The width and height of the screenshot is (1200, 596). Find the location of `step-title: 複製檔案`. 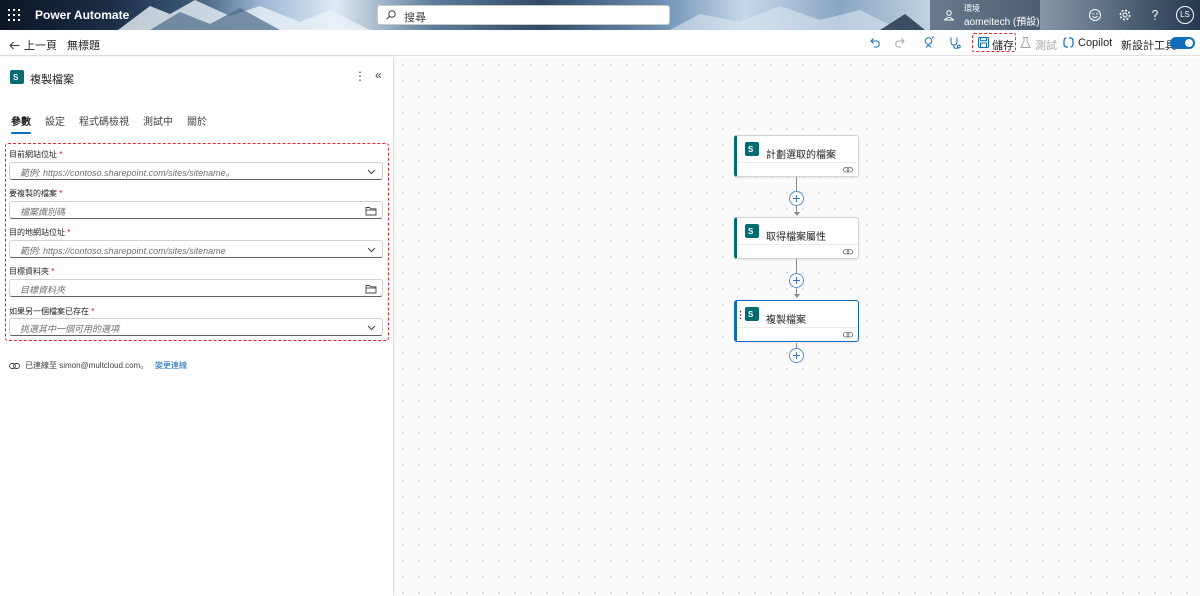

step-title: 複製檔案 is located at coordinates (786, 320).